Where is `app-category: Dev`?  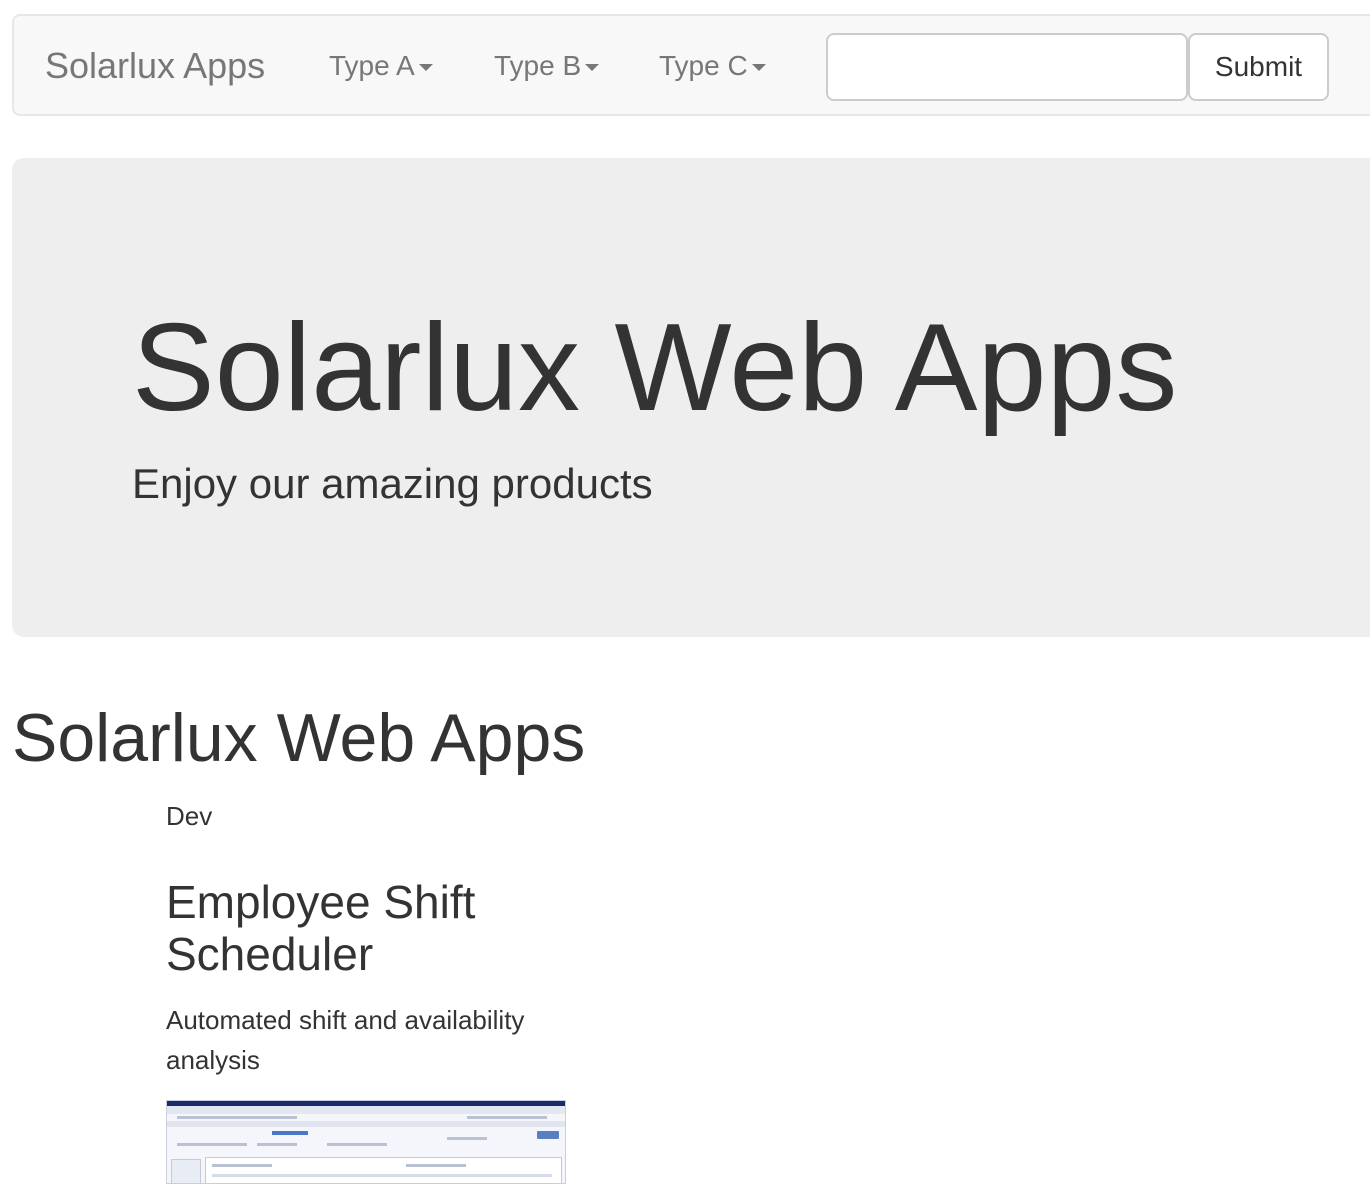 app-category: Dev is located at coordinates (189, 816).